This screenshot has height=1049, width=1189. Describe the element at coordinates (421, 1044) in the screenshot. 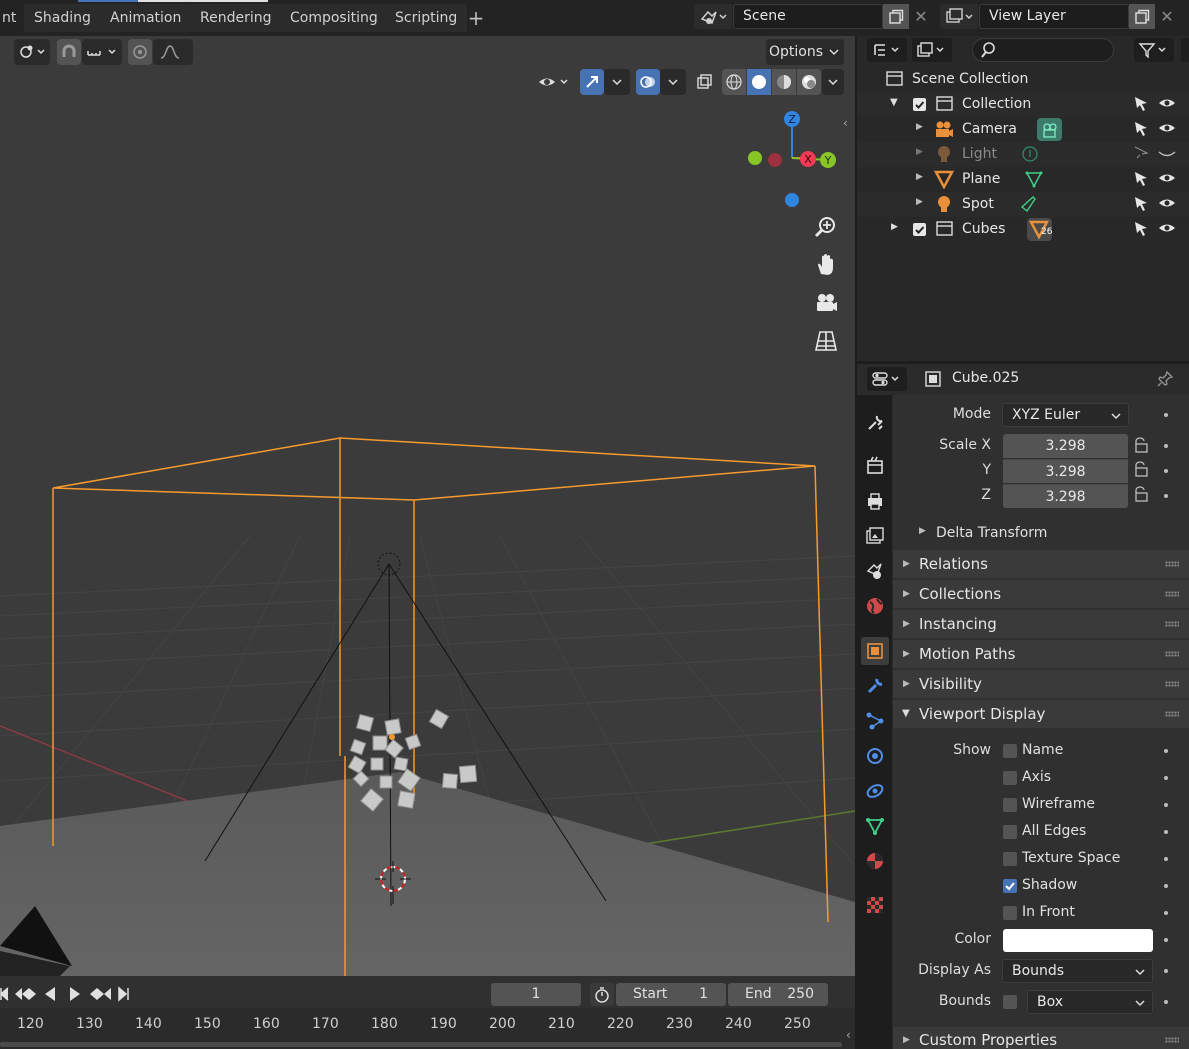

I see `timeline-scrollbar` at that location.